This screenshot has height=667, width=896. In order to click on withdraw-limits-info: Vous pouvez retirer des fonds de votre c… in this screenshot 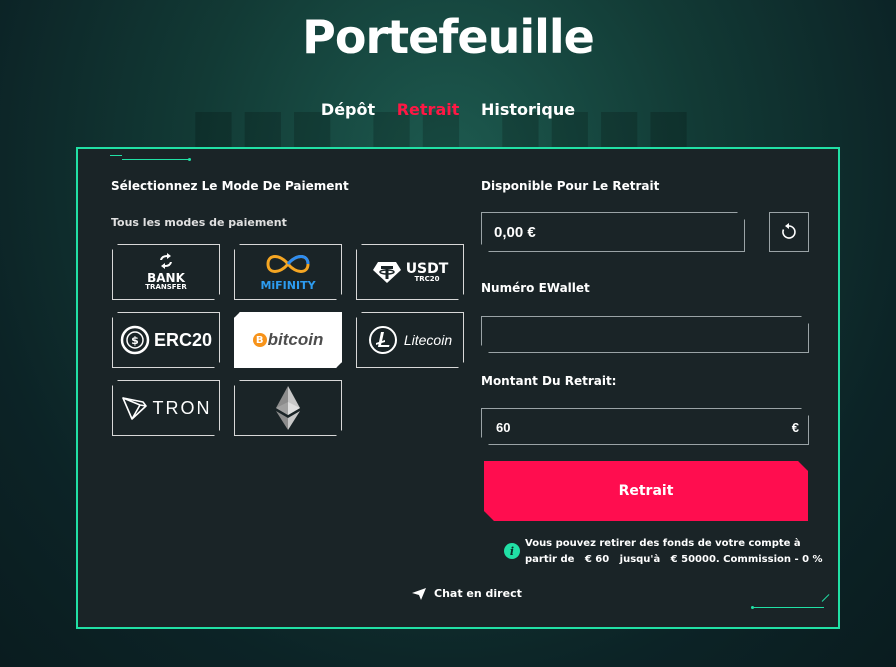, I will do `click(674, 552)`.